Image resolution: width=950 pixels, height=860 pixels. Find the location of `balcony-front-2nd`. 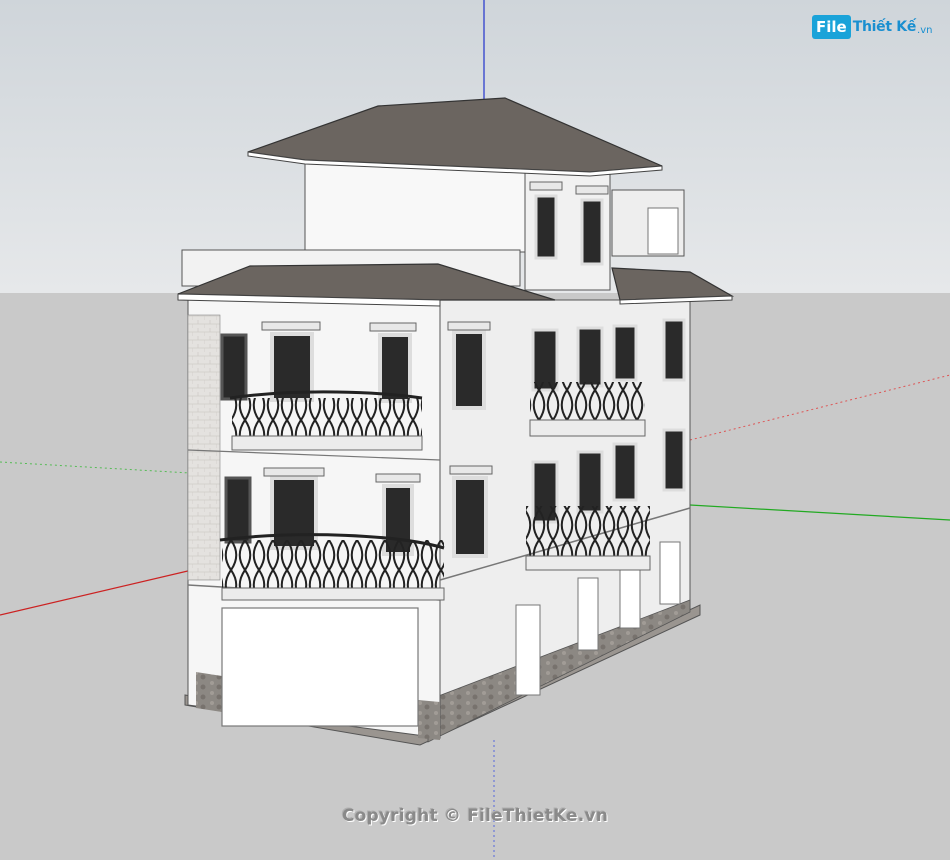

balcony-front-2nd is located at coordinates (326, 420).